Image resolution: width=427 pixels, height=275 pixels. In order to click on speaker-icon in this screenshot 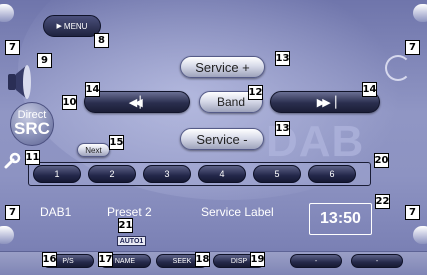, I will do `click(19, 82)`.